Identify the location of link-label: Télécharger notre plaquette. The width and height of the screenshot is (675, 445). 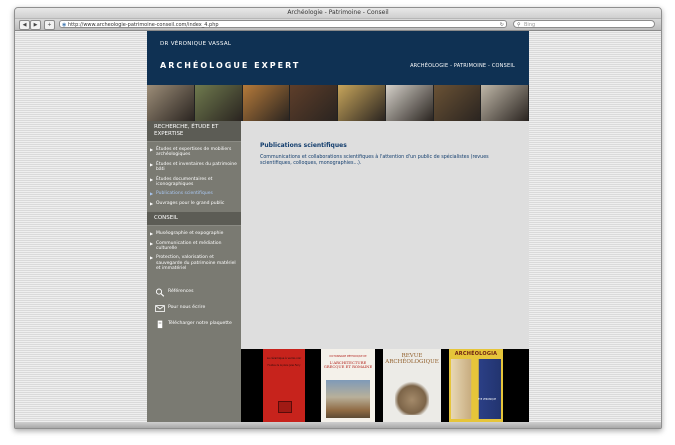
(200, 323).